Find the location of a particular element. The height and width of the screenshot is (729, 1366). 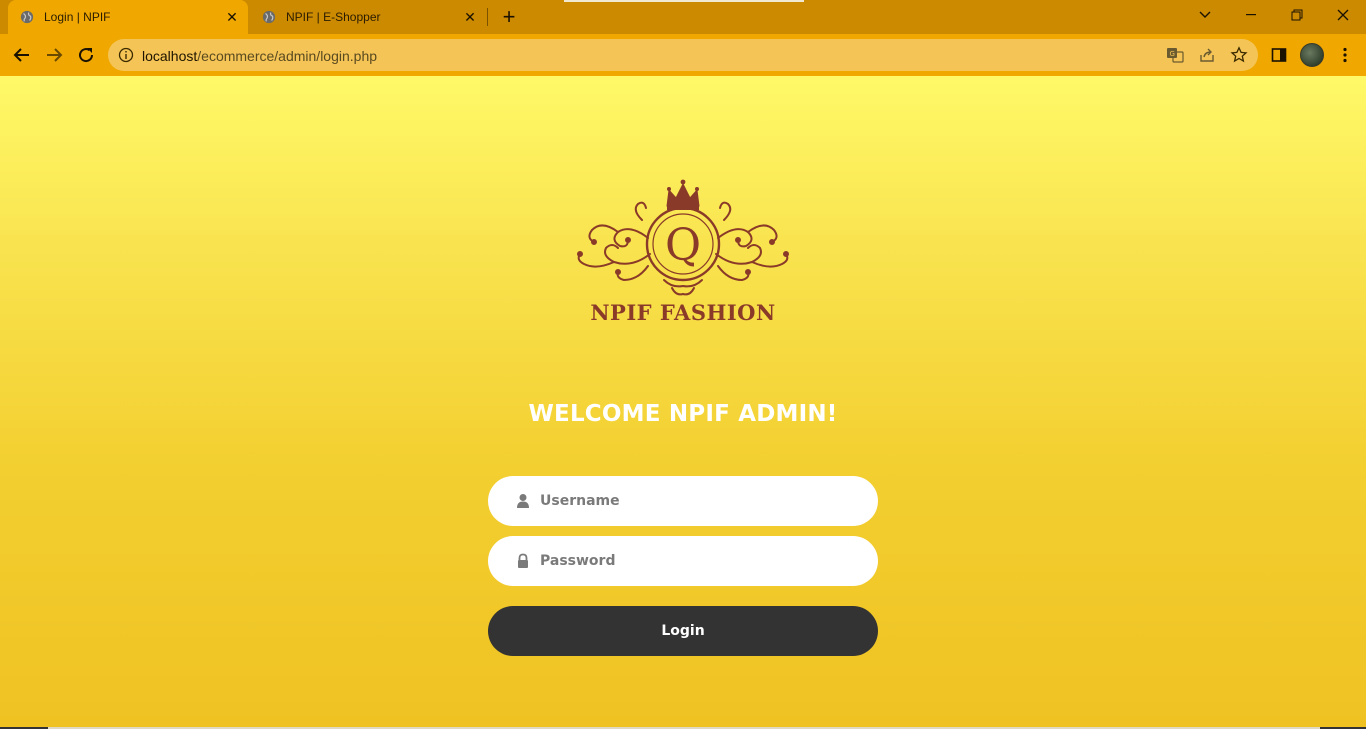

share-button is located at coordinates (1207, 55).